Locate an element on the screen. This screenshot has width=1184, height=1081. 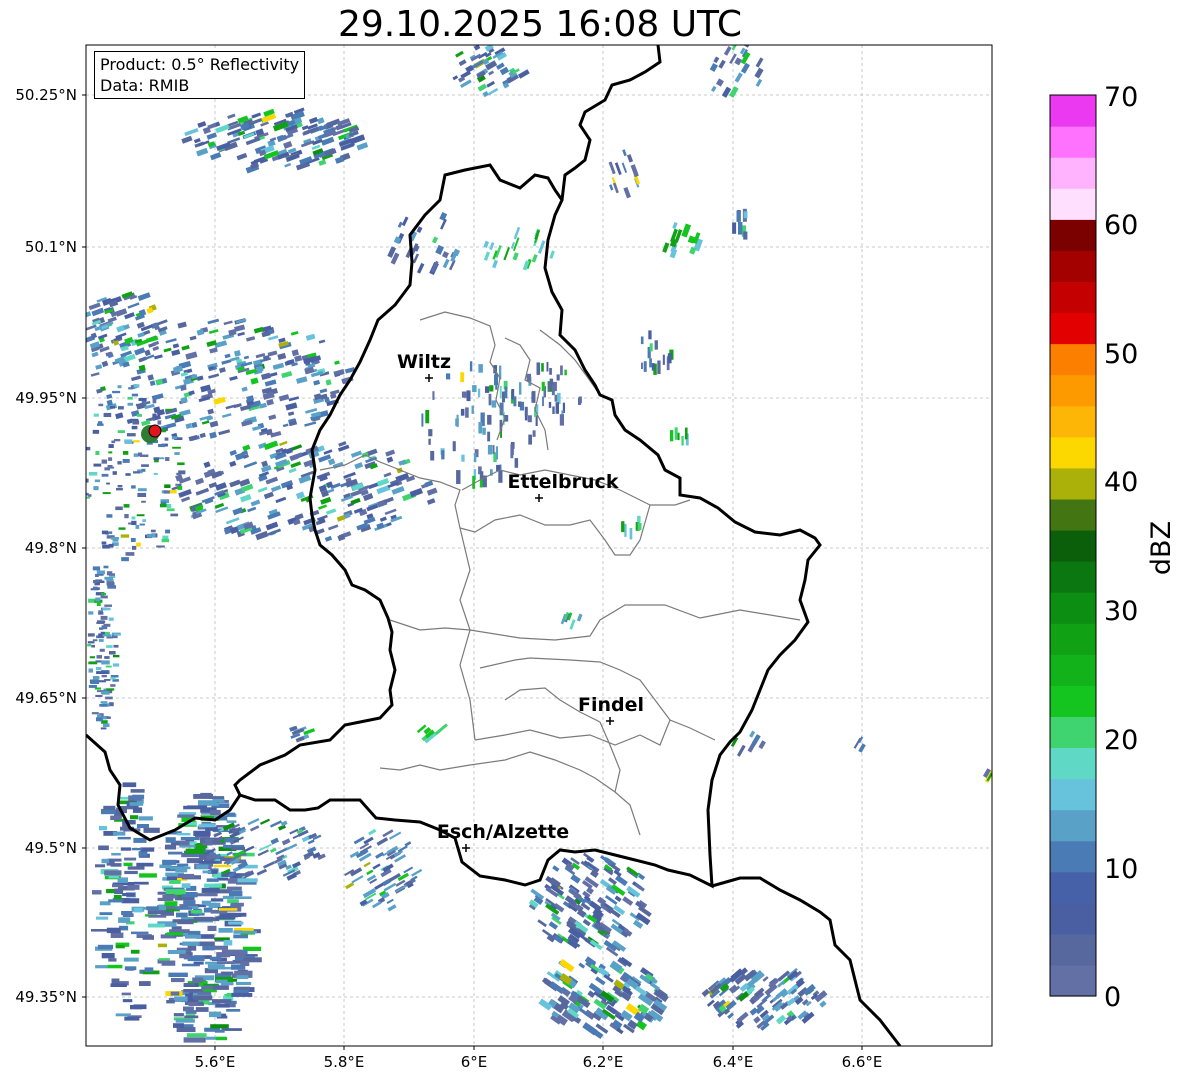
city-ettelbruck: Ettelbruck is located at coordinates (563, 486).